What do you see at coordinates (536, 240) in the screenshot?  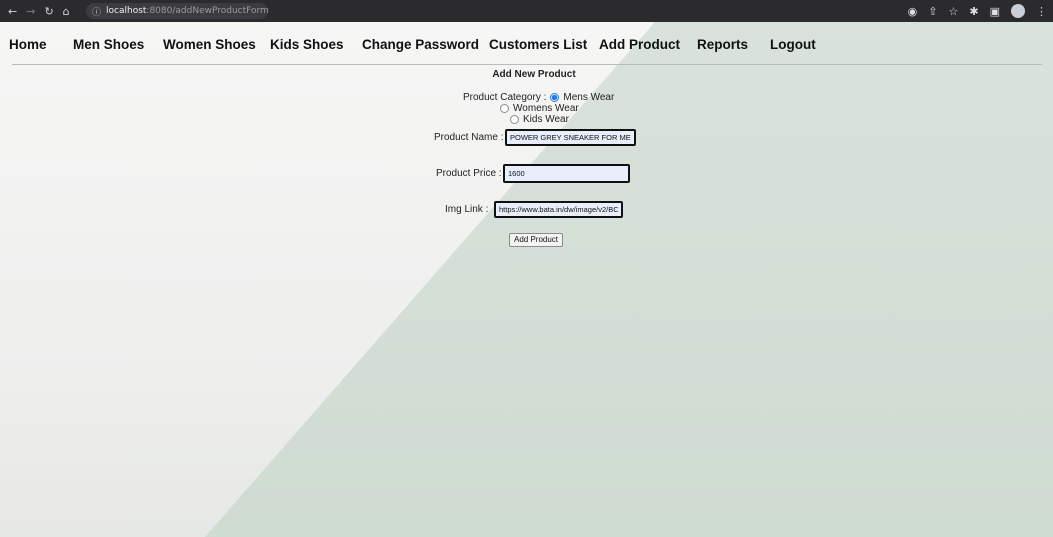 I see `add-product-button: Add Product` at bounding box center [536, 240].